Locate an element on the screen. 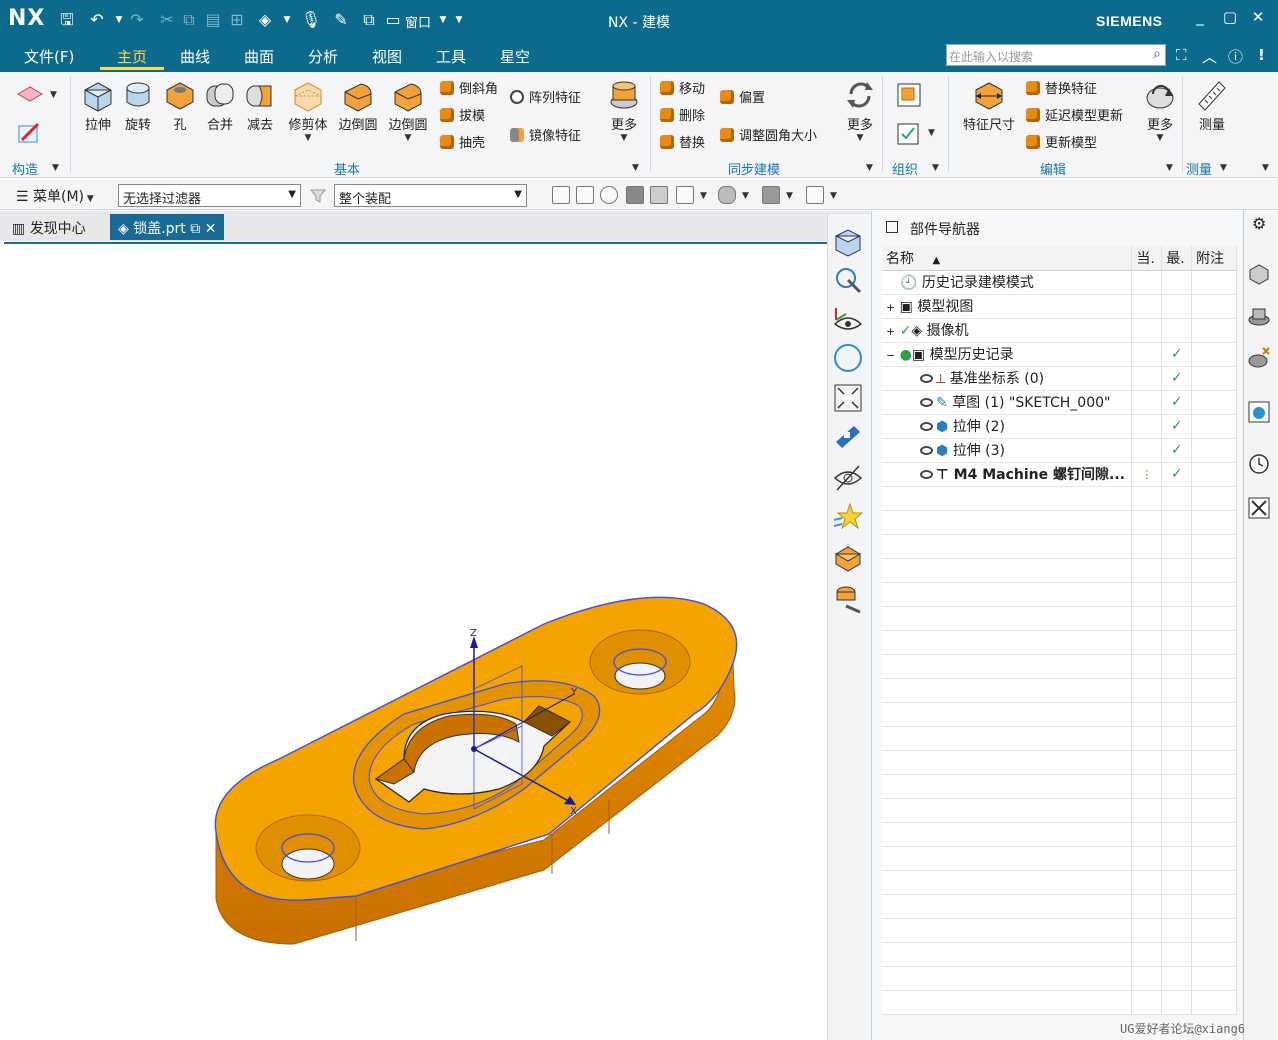 The width and height of the screenshot is (1278, 1040). part-navigator-icon is located at coordinates (1259, 274).